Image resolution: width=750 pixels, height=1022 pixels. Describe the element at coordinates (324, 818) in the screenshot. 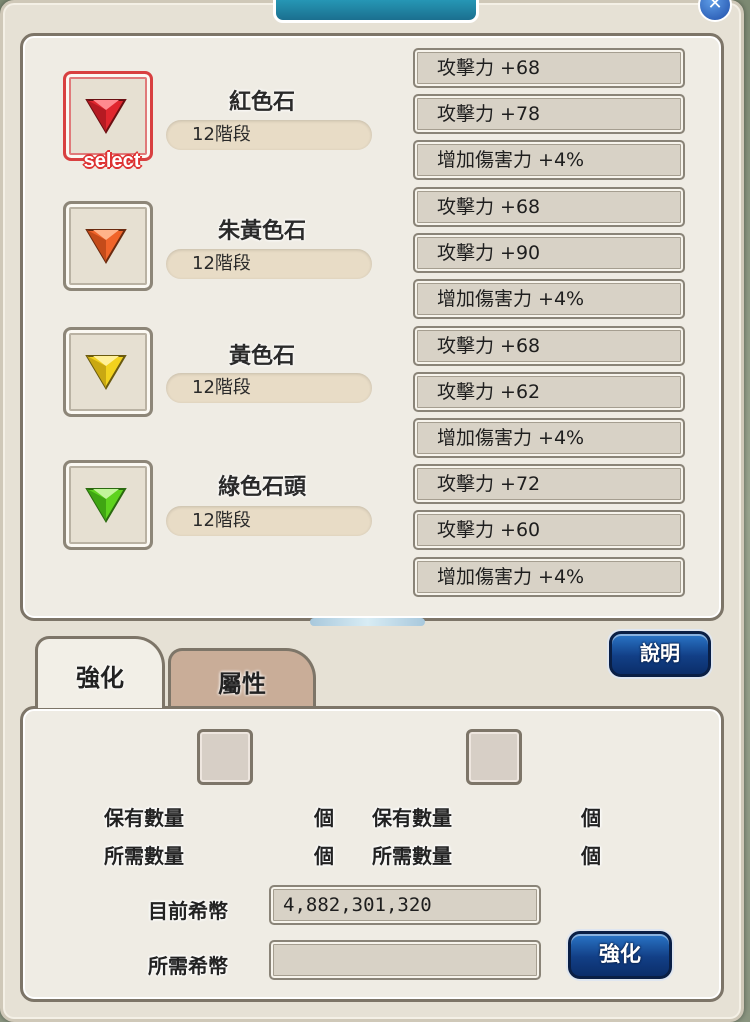

I see `owned-qty-unit-left: 個` at that location.